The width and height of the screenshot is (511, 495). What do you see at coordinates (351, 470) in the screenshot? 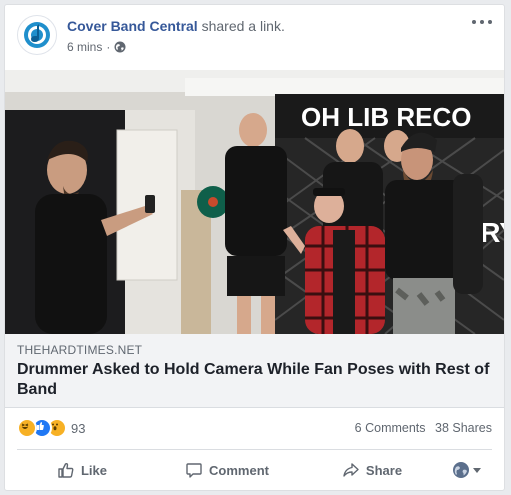
I see `share-icon` at bounding box center [351, 470].